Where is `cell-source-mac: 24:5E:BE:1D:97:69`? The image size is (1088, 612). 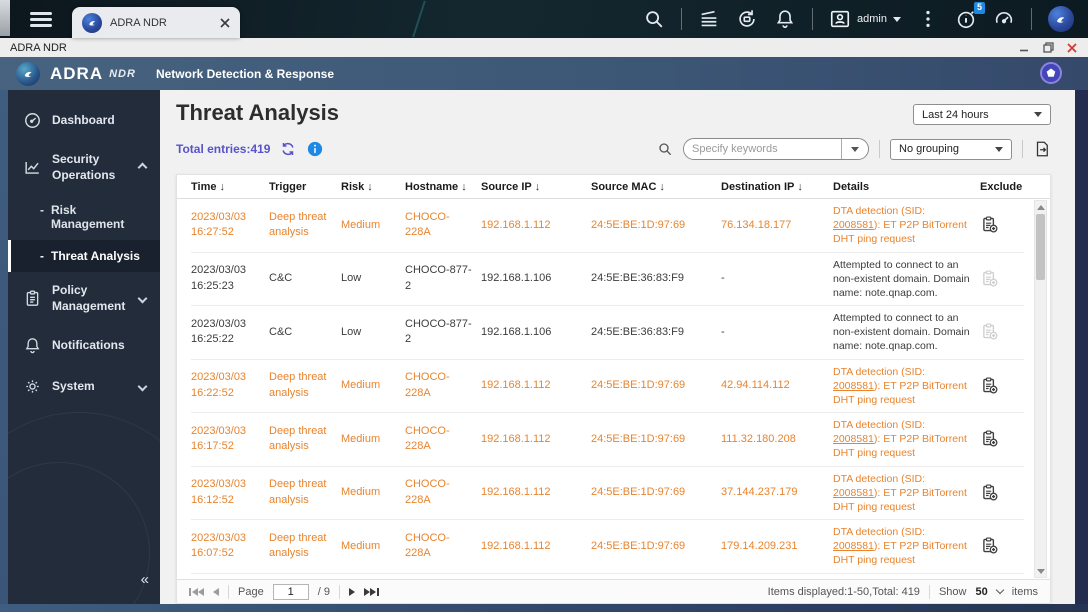 cell-source-mac: 24:5E:BE:1D:97:69 is located at coordinates (638, 492).